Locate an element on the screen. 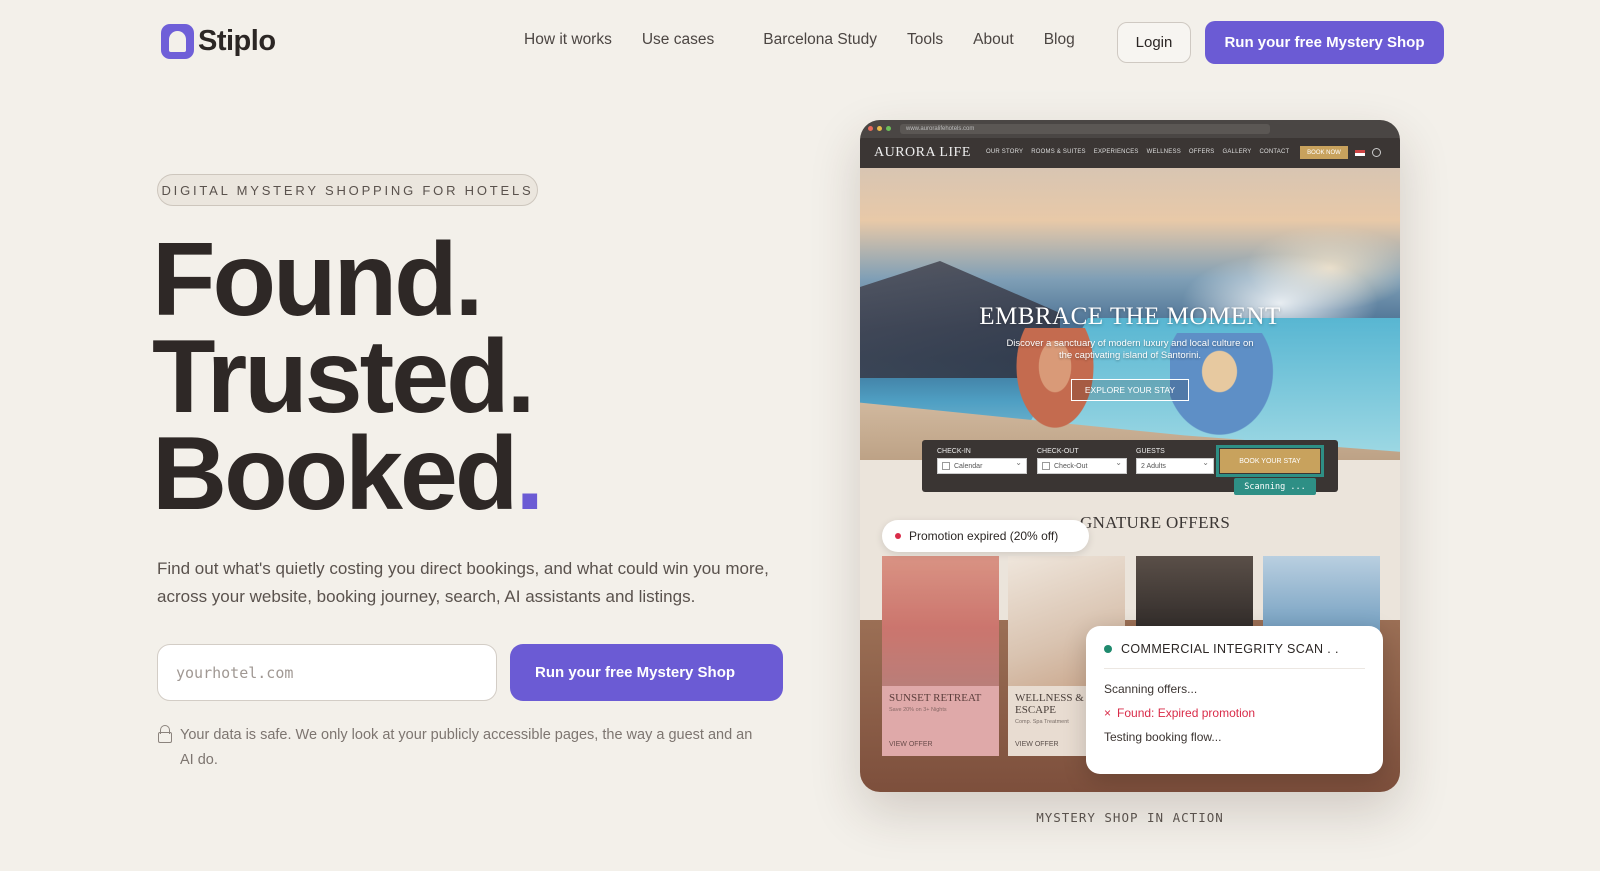 This screenshot has height=871, width=1600. nav-link-tools: Tools is located at coordinates (925, 40).